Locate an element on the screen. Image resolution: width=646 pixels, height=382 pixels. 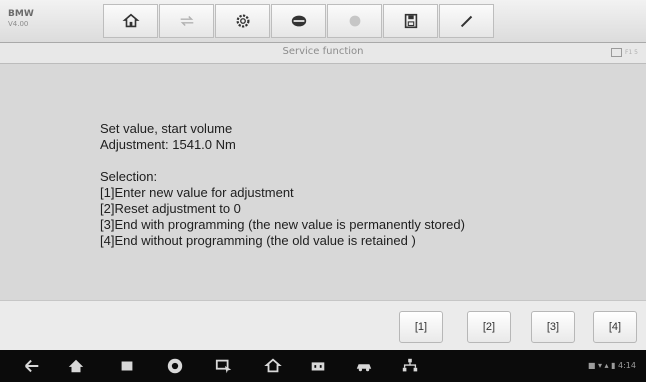
vehicle-swap-button is located at coordinates (186, 21).